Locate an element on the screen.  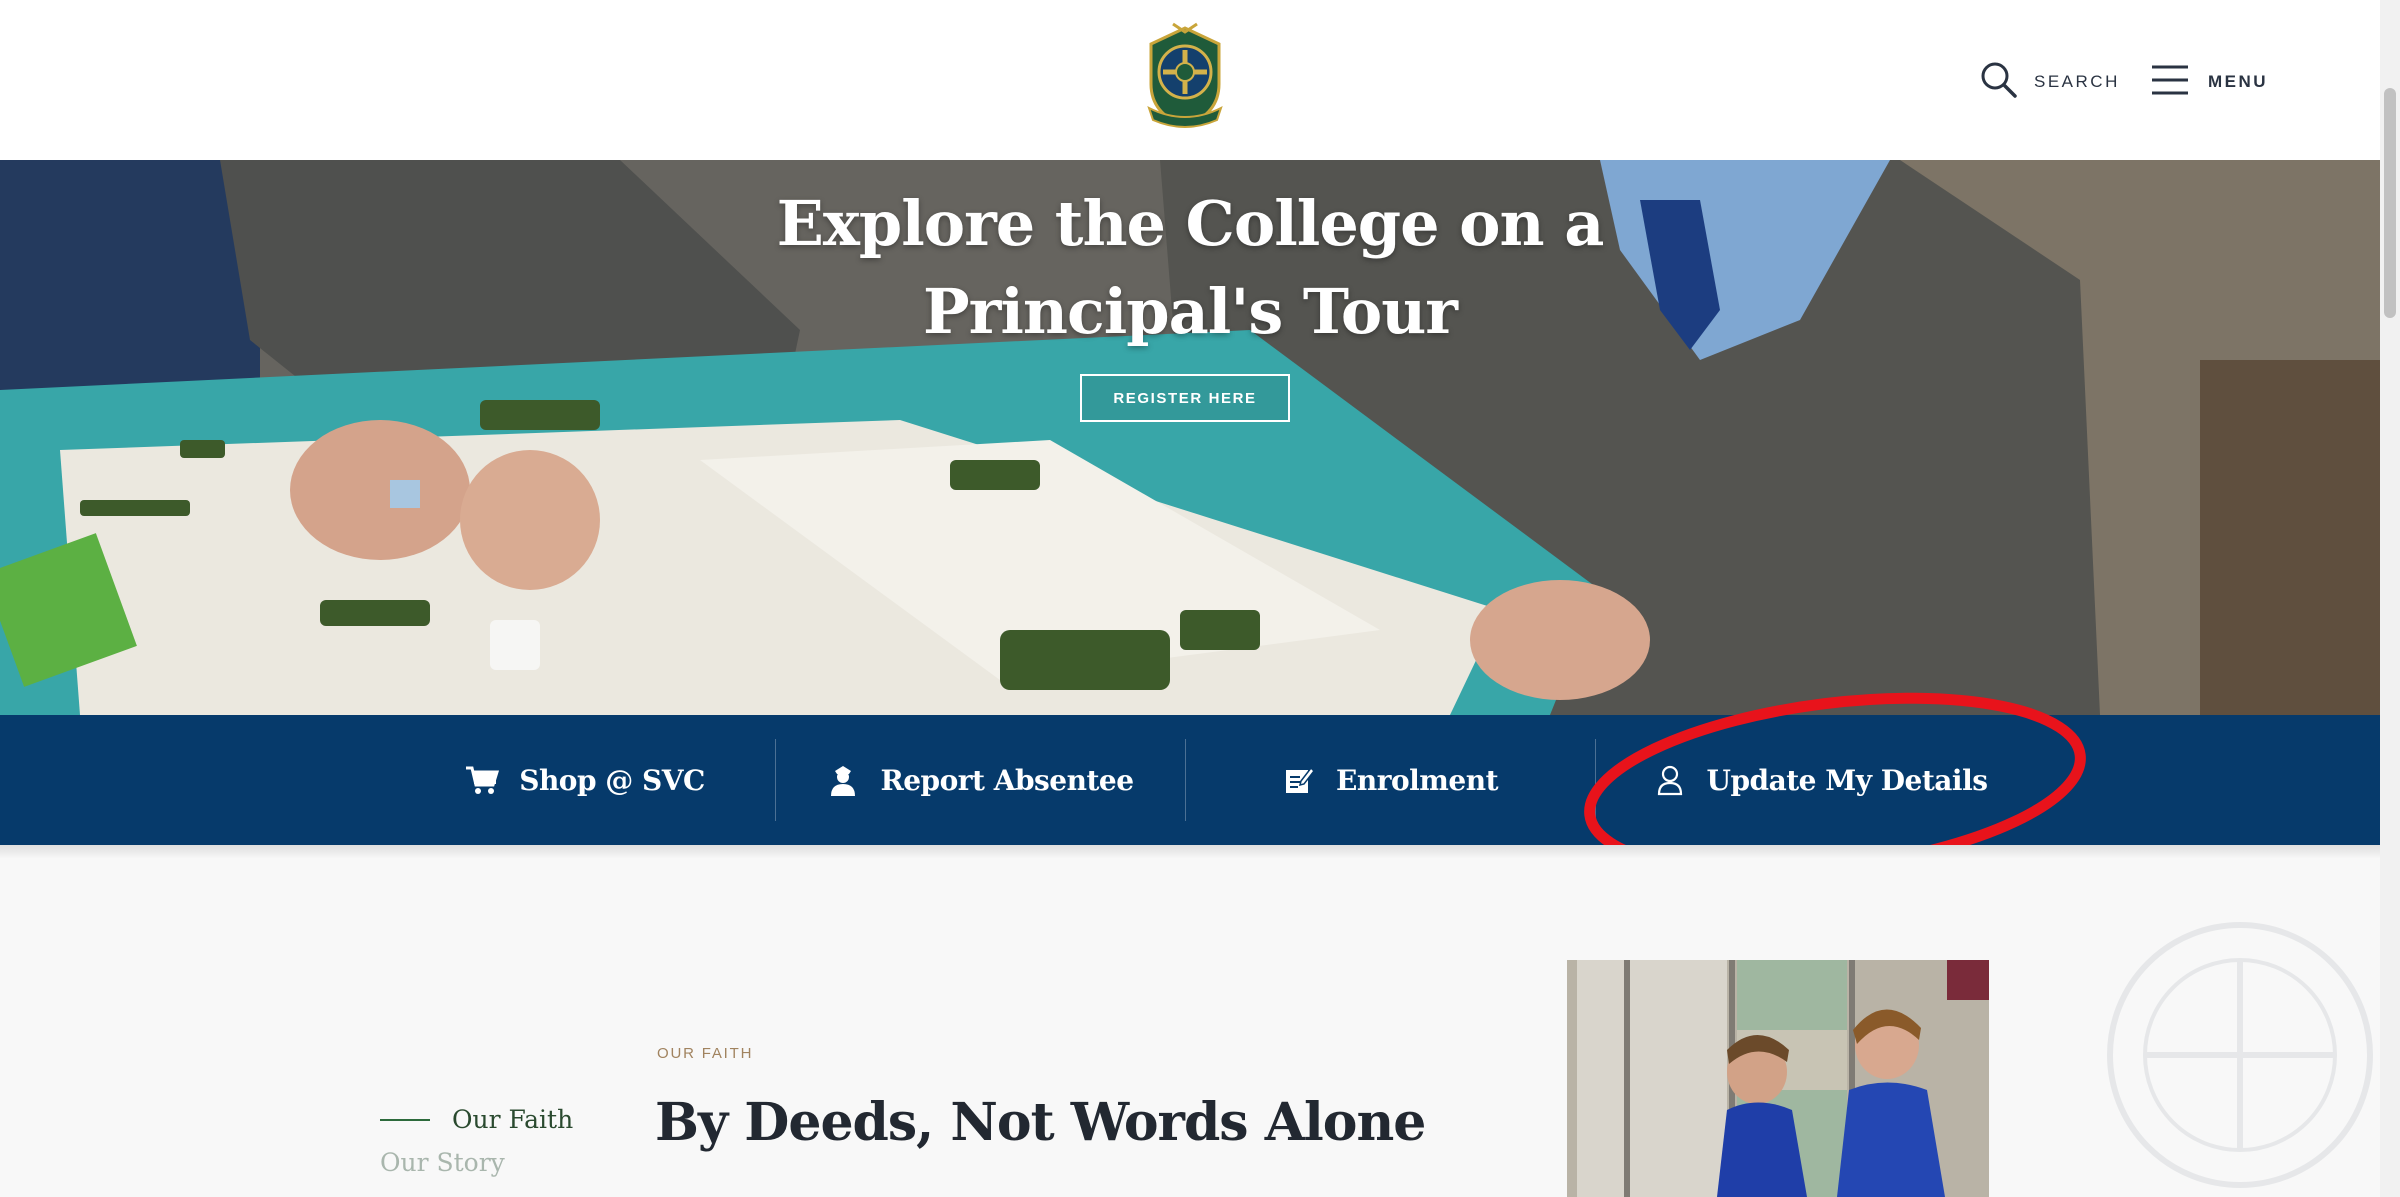
quick-link-label: Enrolment is located at coordinates (1417, 780).